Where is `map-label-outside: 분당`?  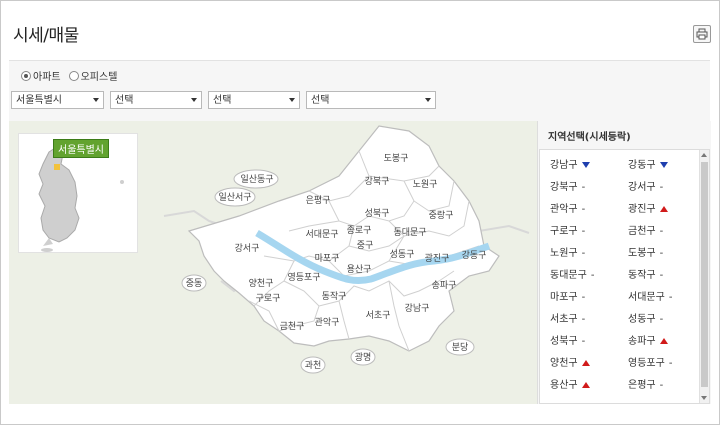
map-label-outside: 분당 is located at coordinates (460, 347).